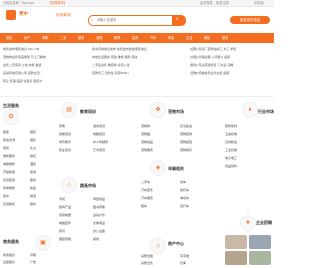 This screenshot has width=320, height=268. What do you see at coordinates (145, 126) in the screenshot?
I see `category-link: 宠物狗` at bounding box center [145, 126].